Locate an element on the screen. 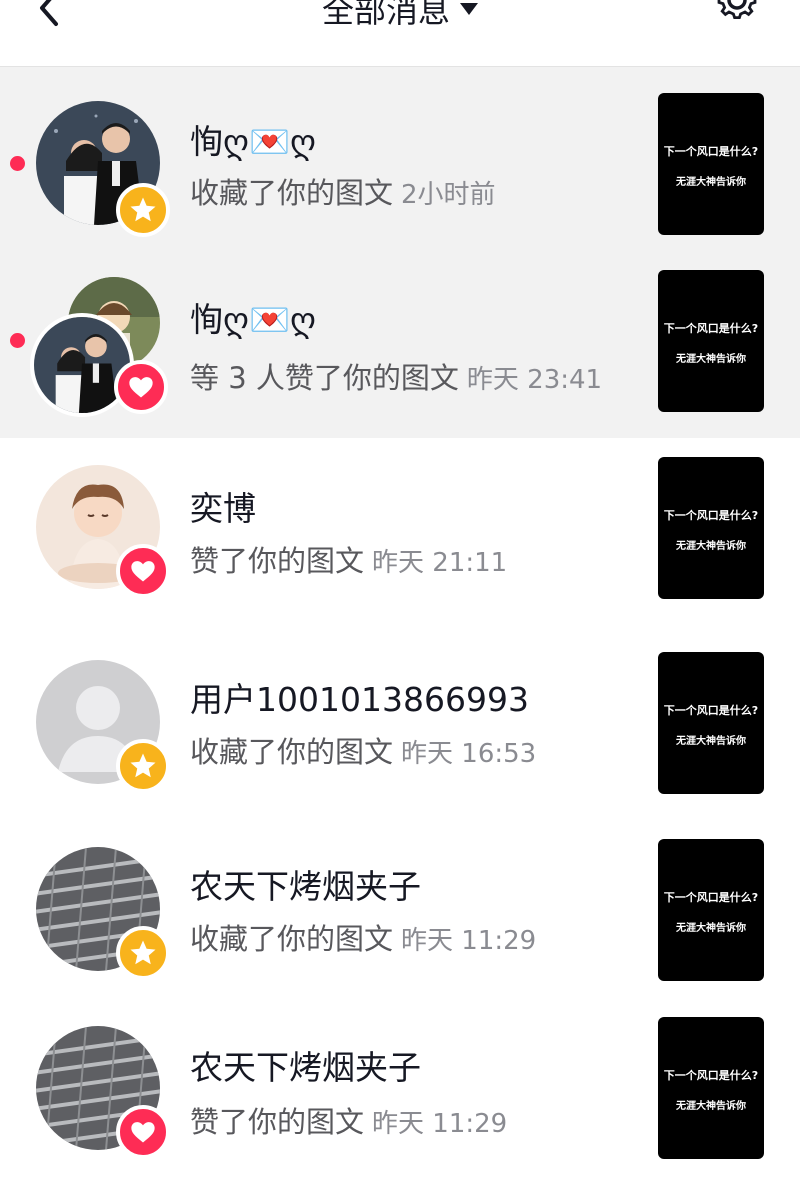 This screenshot has height=1179, width=800. notification-text: 收藏了你的图文 2小时前 is located at coordinates (343, 191).